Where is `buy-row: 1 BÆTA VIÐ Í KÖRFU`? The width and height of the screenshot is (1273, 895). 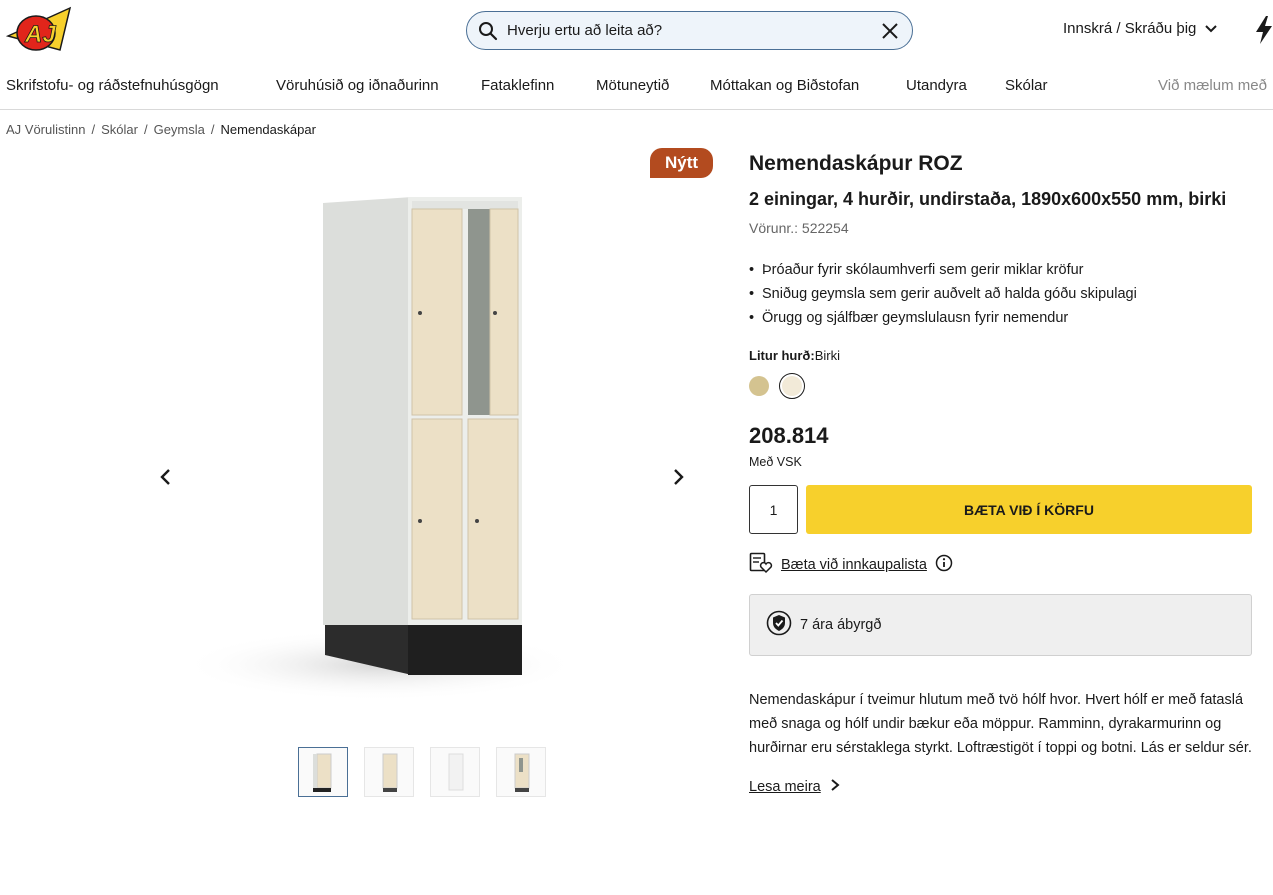 buy-row: 1 BÆTA VIÐ Í KÖRFU is located at coordinates (1000, 509).